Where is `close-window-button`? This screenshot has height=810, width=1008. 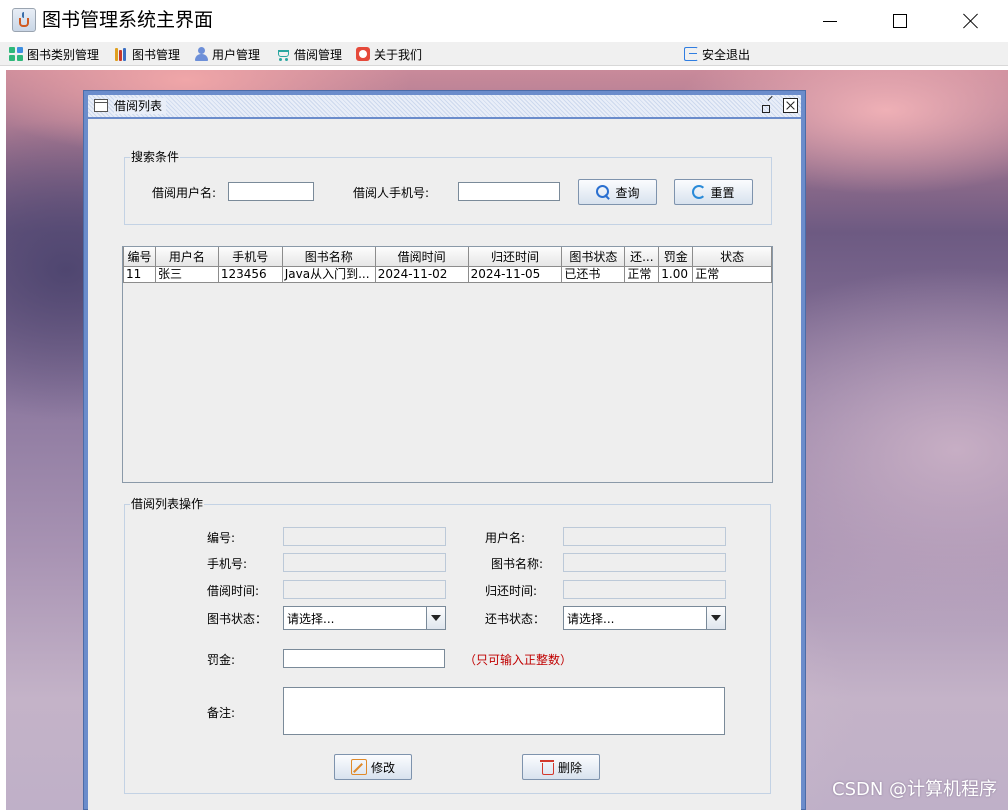 close-window-button is located at coordinates (971, 21).